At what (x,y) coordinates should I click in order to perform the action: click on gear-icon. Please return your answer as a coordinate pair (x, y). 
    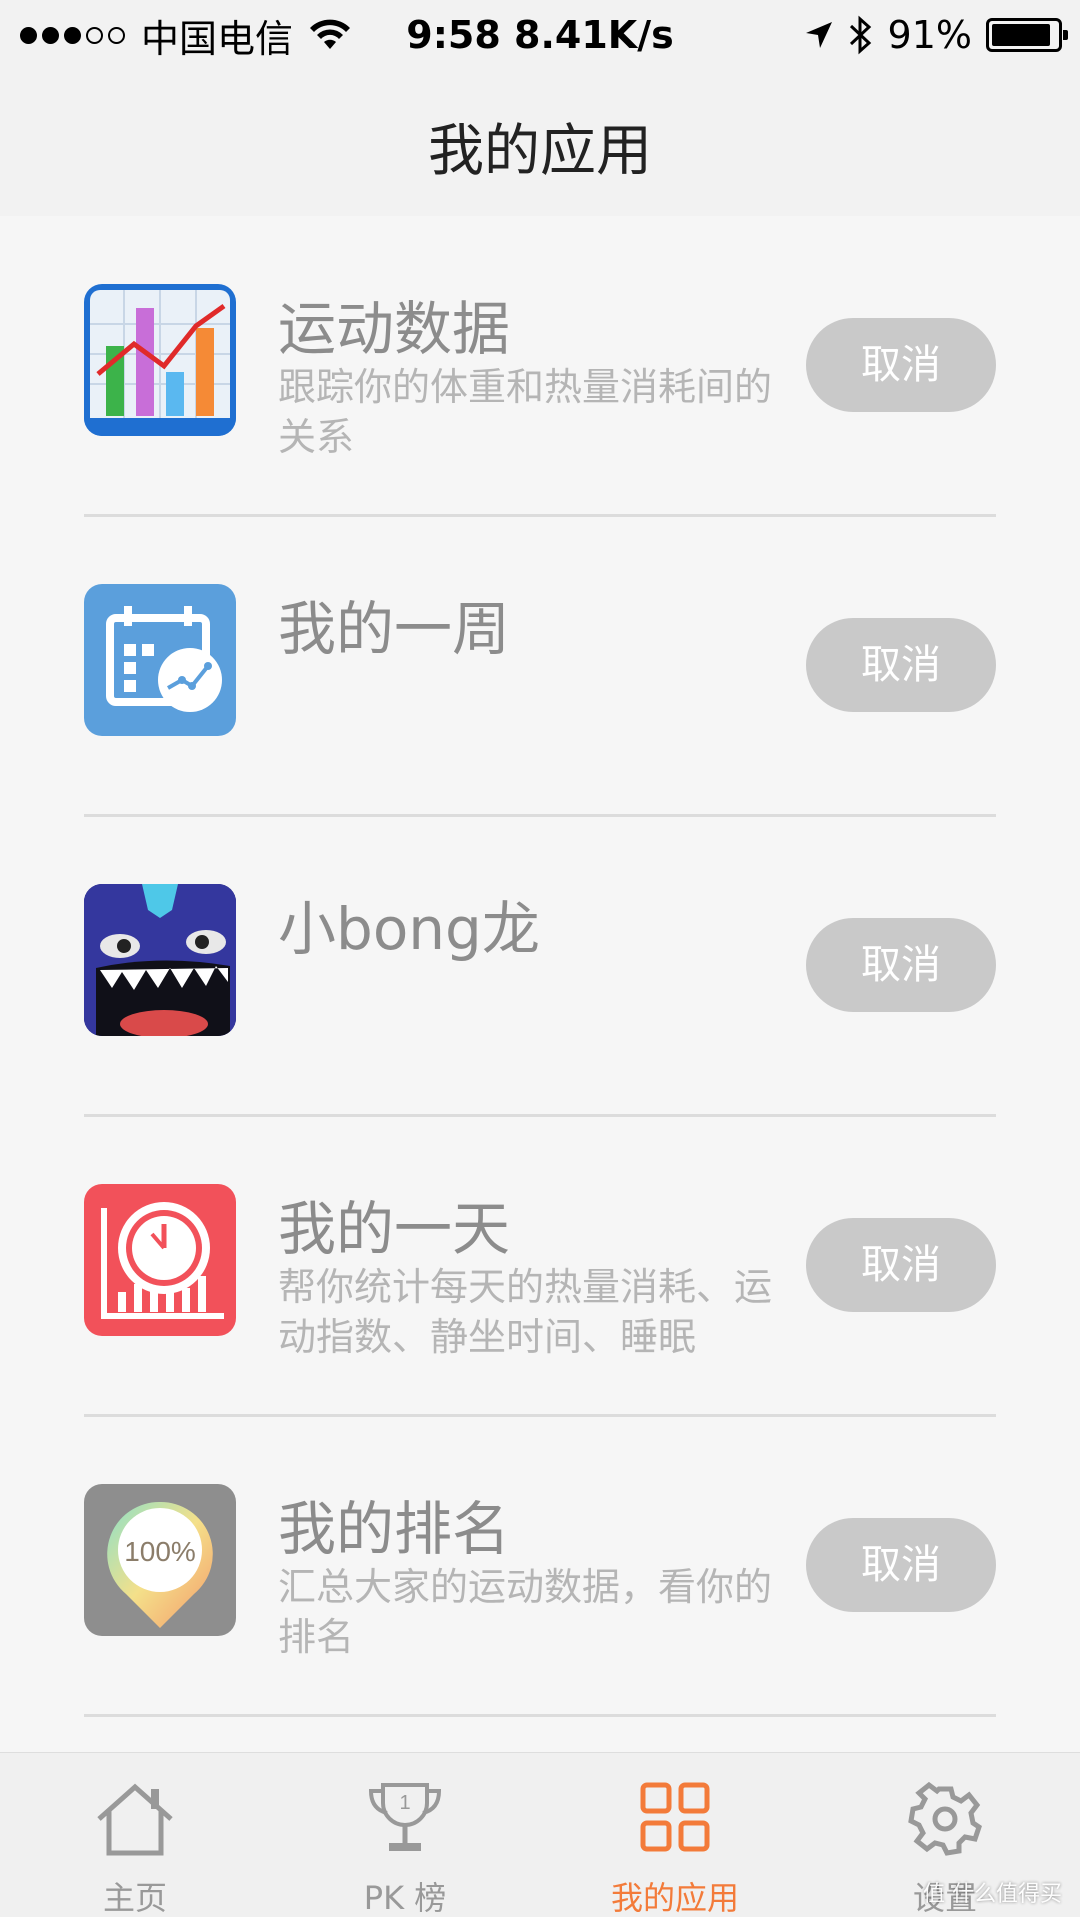
    Looking at the image, I should click on (945, 1818).